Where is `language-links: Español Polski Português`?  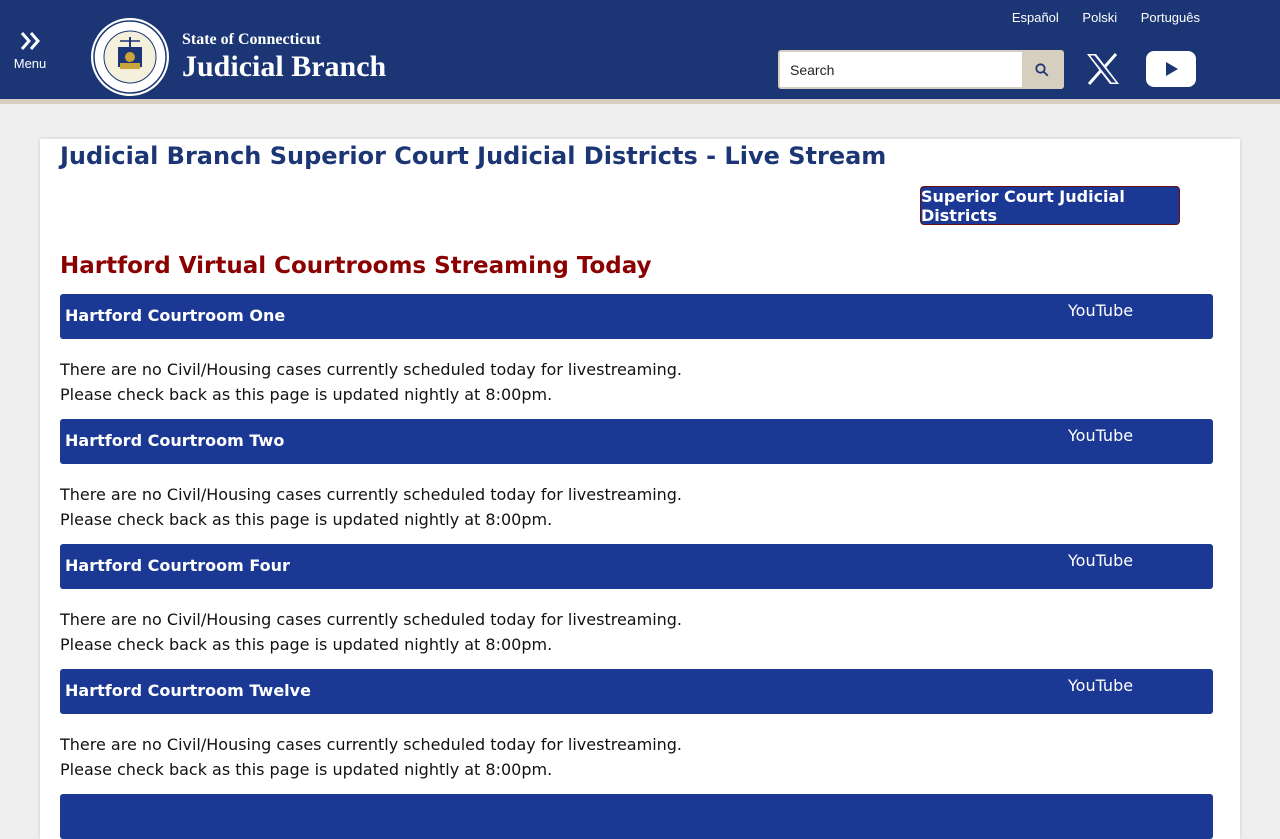 language-links: Español Polski Português is located at coordinates (1096, 17).